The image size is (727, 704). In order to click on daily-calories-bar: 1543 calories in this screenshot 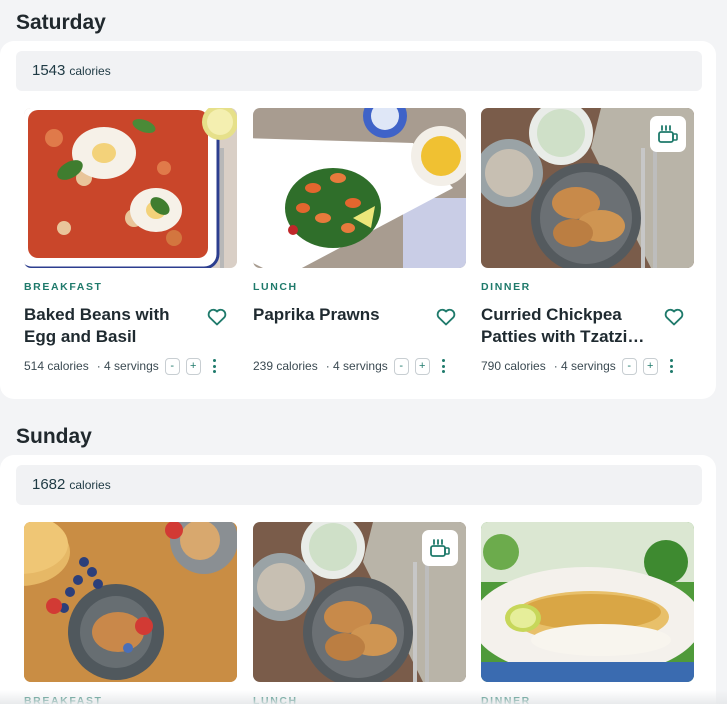, I will do `click(359, 71)`.